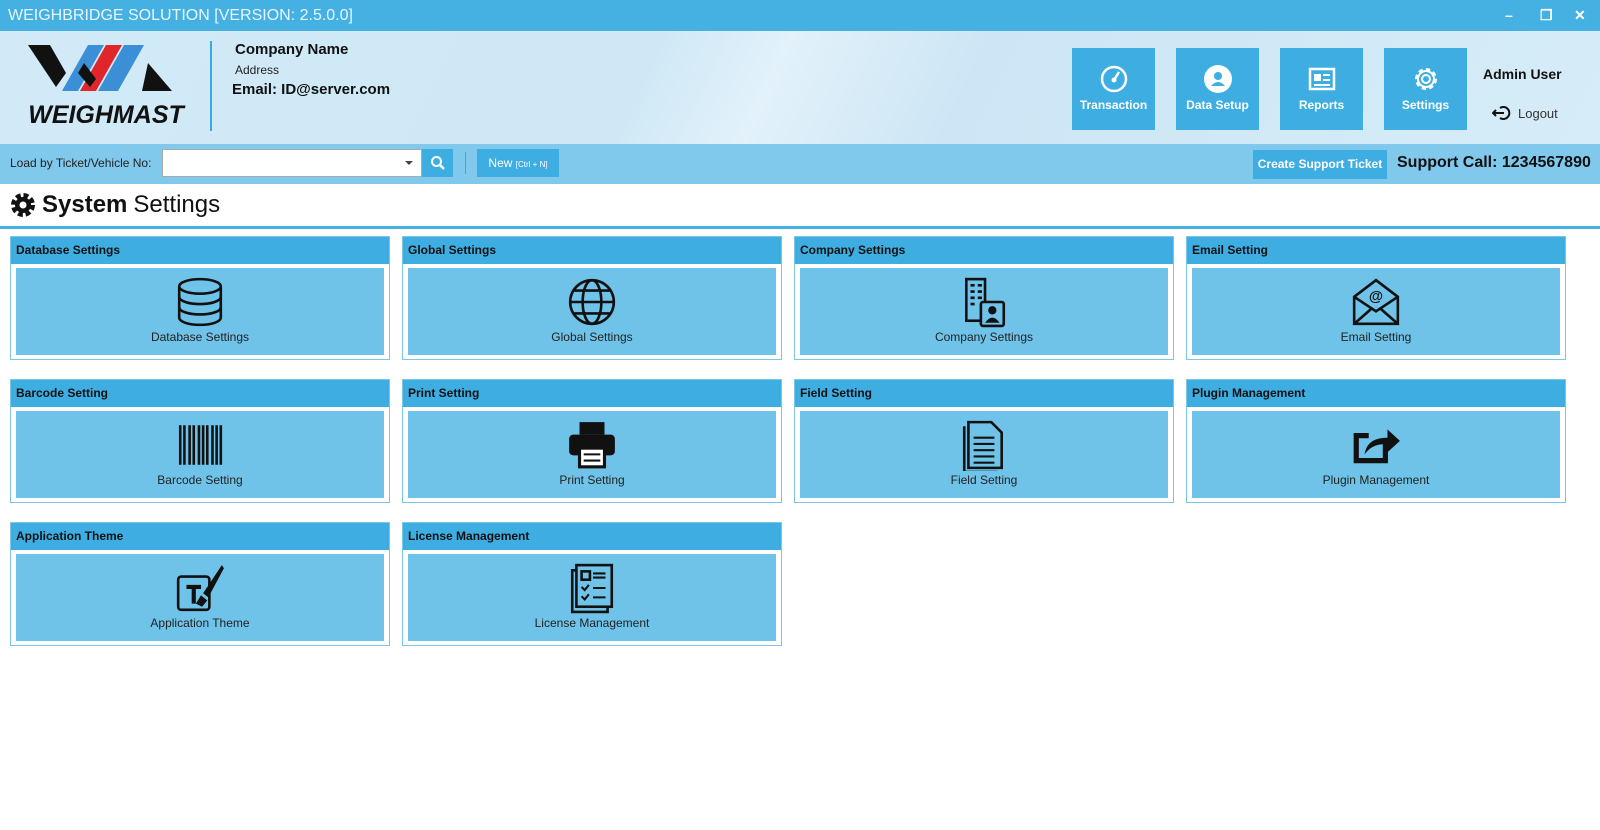 The image size is (1600, 830). I want to click on settings-card-plugin-management: Plugin Management Plugin Management, so click(1376, 441).